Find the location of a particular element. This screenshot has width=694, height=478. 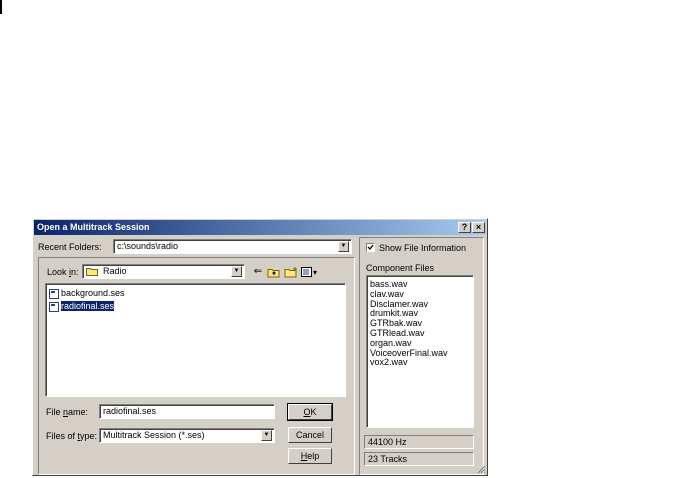

files-of-type-dropdown-icon: ▼ is located at coordinates (266, 435).